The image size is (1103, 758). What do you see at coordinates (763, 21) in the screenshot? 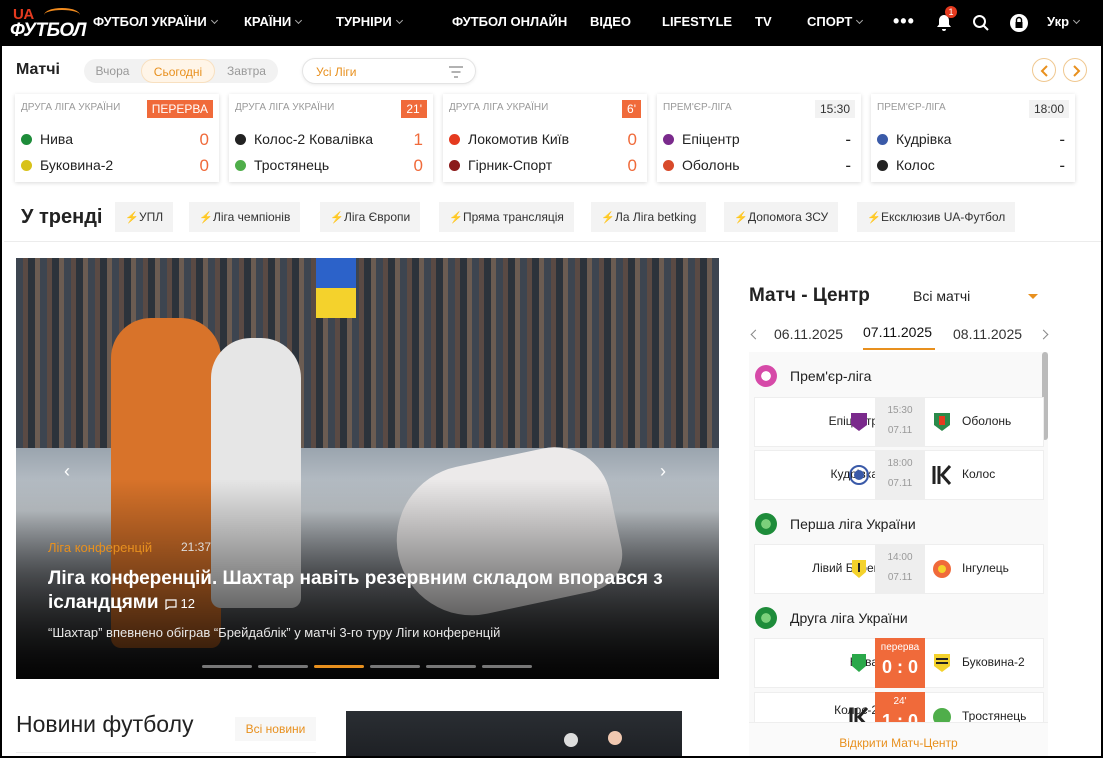
I see `nav-tv: TV` at bounding box center [763, 21].